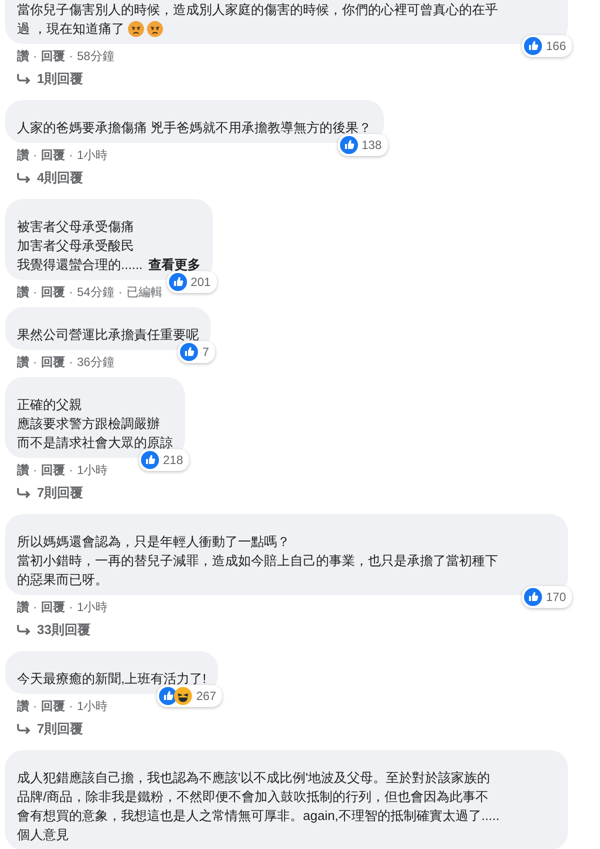 The width and height of the screenshot is (600, 849). What do you see at coordinates (206, 696) in the screenshot?
I see `reaction-number: 267` at bounding box center [206, 696].